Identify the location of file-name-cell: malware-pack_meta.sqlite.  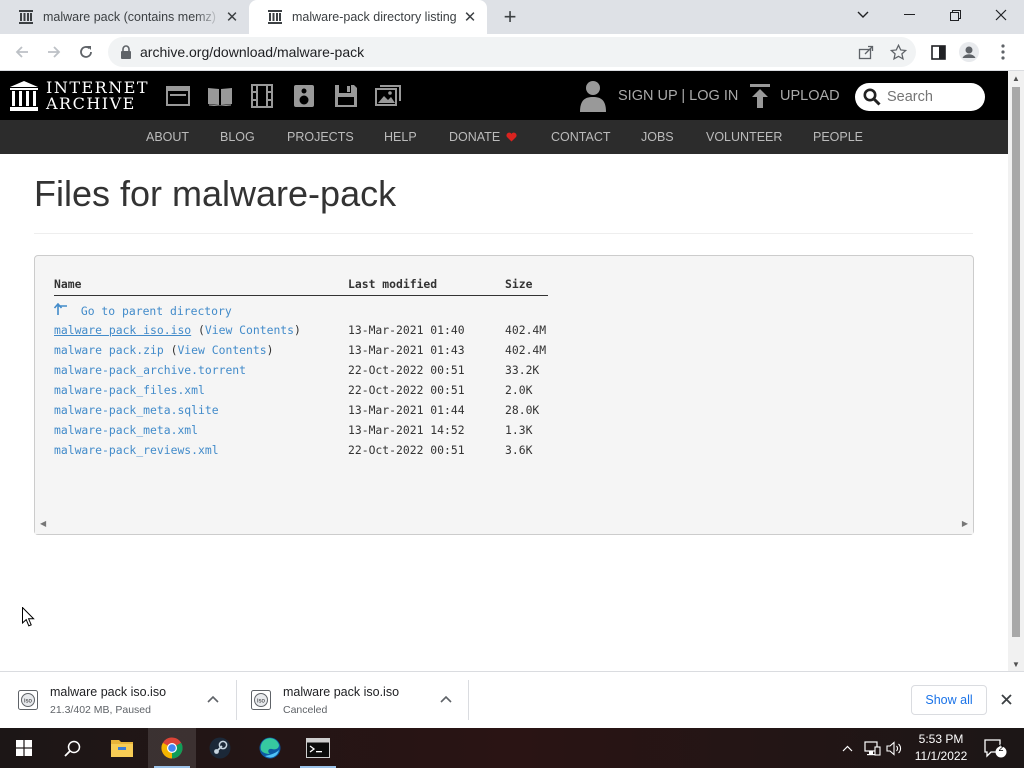
(136, 410).